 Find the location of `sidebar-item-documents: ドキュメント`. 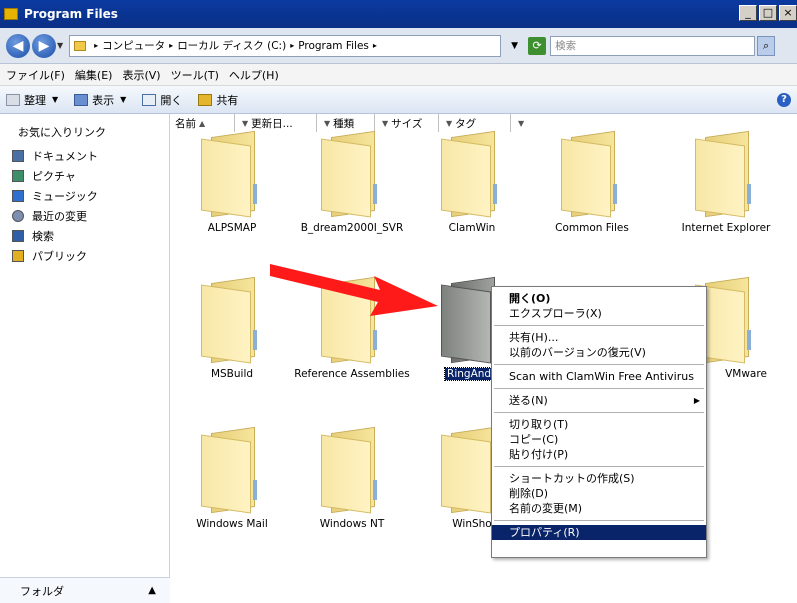

sidebar-item-documents: ドキュメント is located at coordinates (55, 156).